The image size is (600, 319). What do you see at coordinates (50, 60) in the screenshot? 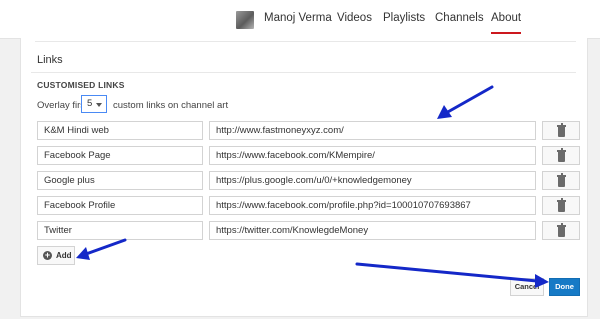
I see `section-title-links: Links` at bounding box center [50, 60].